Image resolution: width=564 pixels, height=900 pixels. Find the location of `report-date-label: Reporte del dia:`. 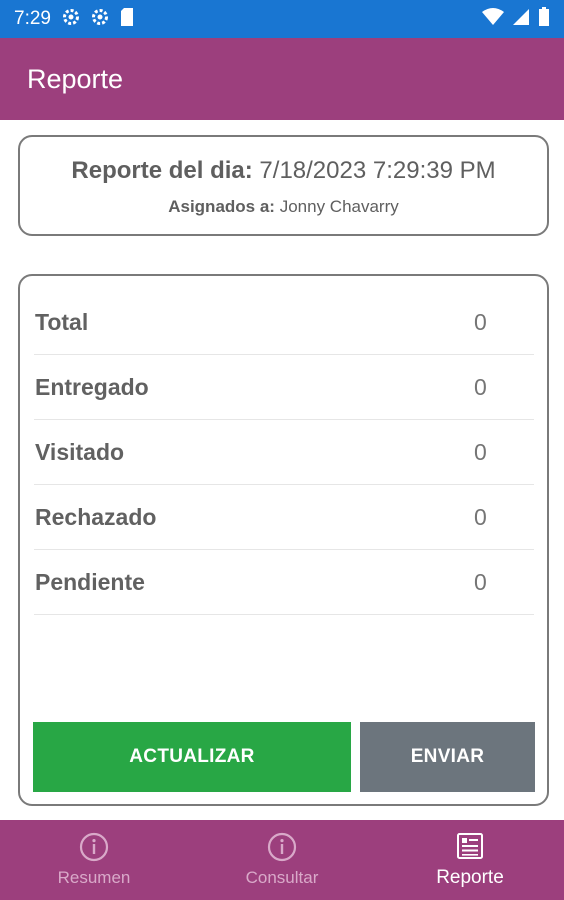

report-date-label: Reporte del dia: is located at coordinates (162, 170).